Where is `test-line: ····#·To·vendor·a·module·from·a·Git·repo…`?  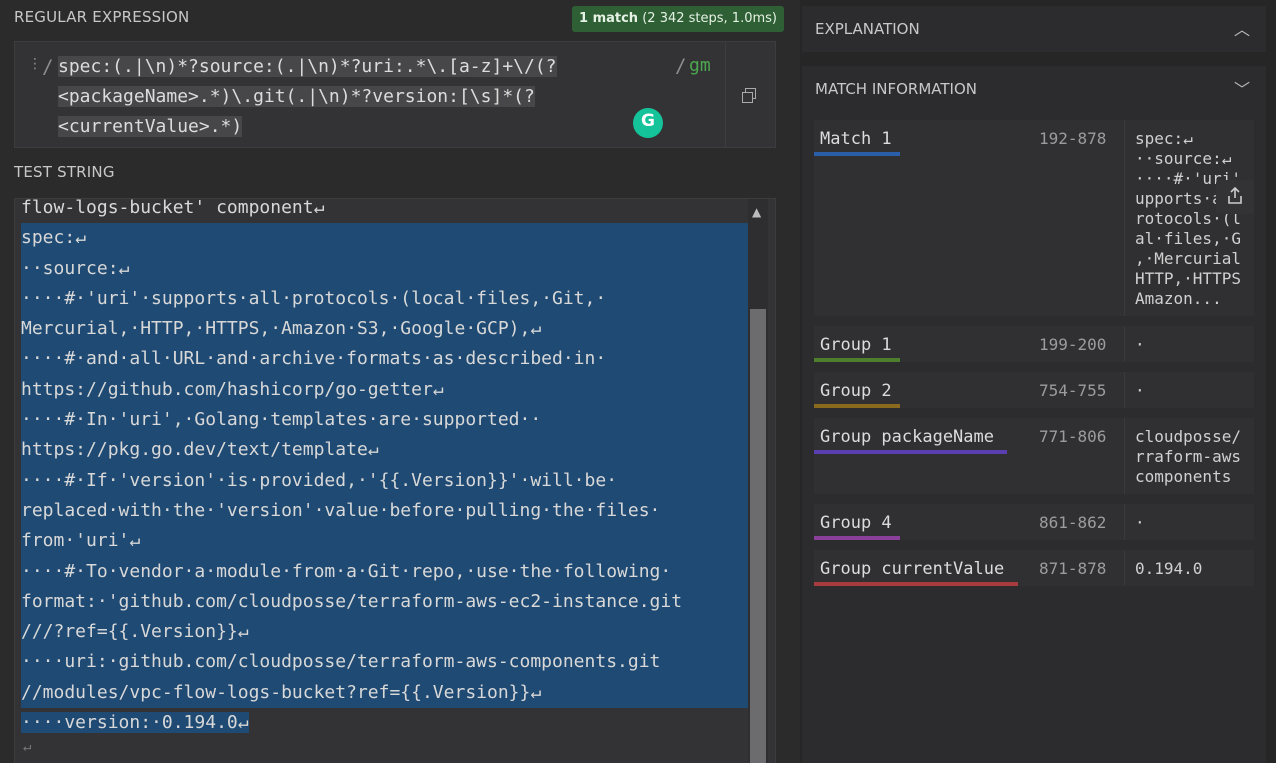 test-line: ····#·To·vendor·a·module·from·a·Git·repo… is located at coordinates (384, 571).